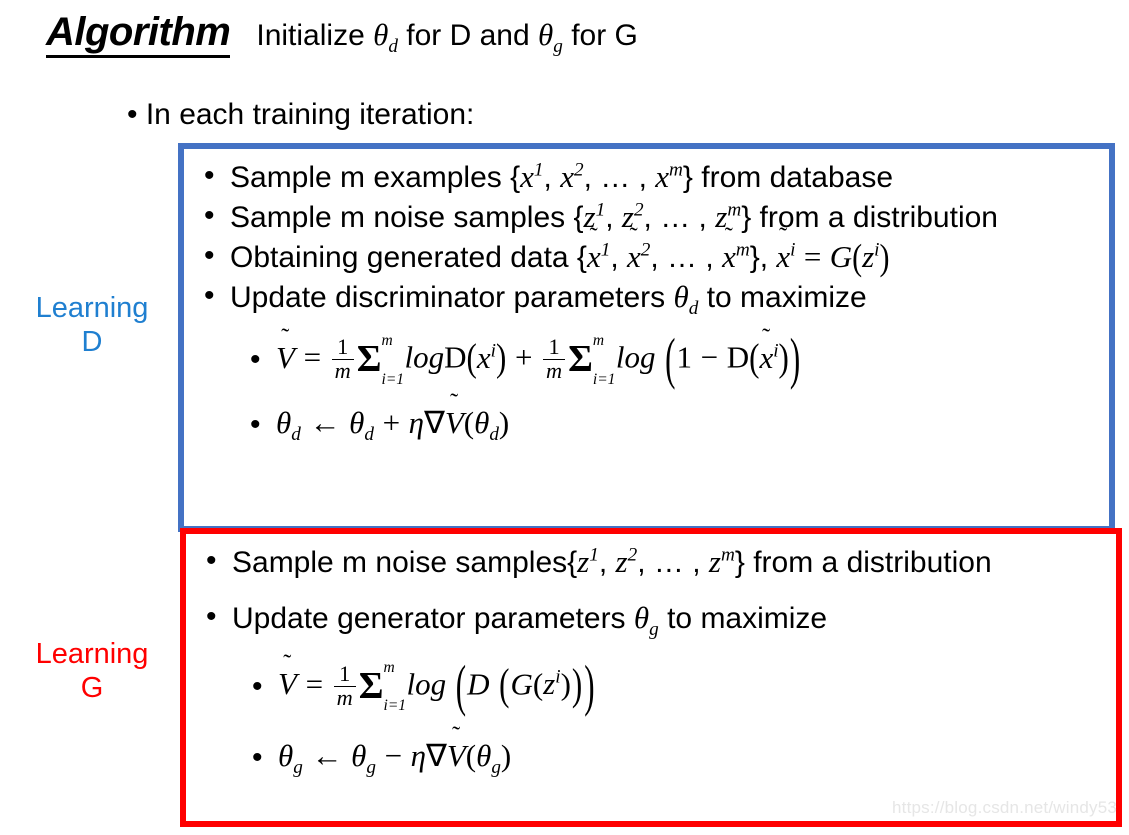 This screenshot has height=835, width=1129. What do you see at coordinates (92, 688) in the screenshot?
I see `label-learning-g-line2: G` at bounding box center [92, 688].